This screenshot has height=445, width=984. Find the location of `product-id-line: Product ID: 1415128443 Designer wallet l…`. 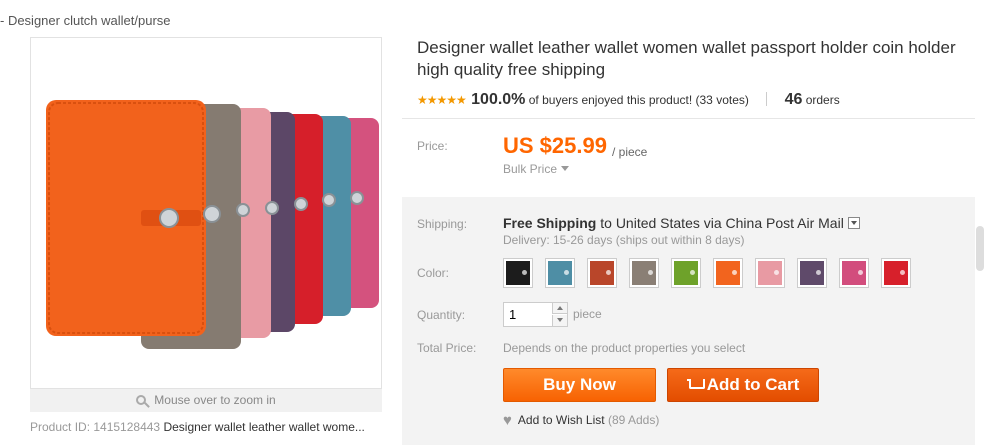

product-id-line: Product ID: 1415128443 Designer wallet l… is located at coordinates (206, 427).